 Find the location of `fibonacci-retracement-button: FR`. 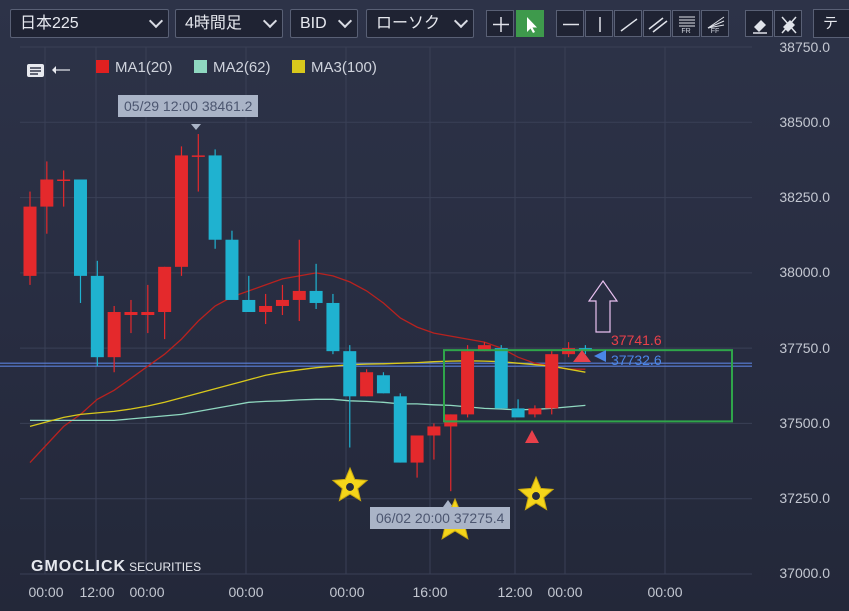

fibonacci-retracement-button: FR is located at coordinates (686, 23).